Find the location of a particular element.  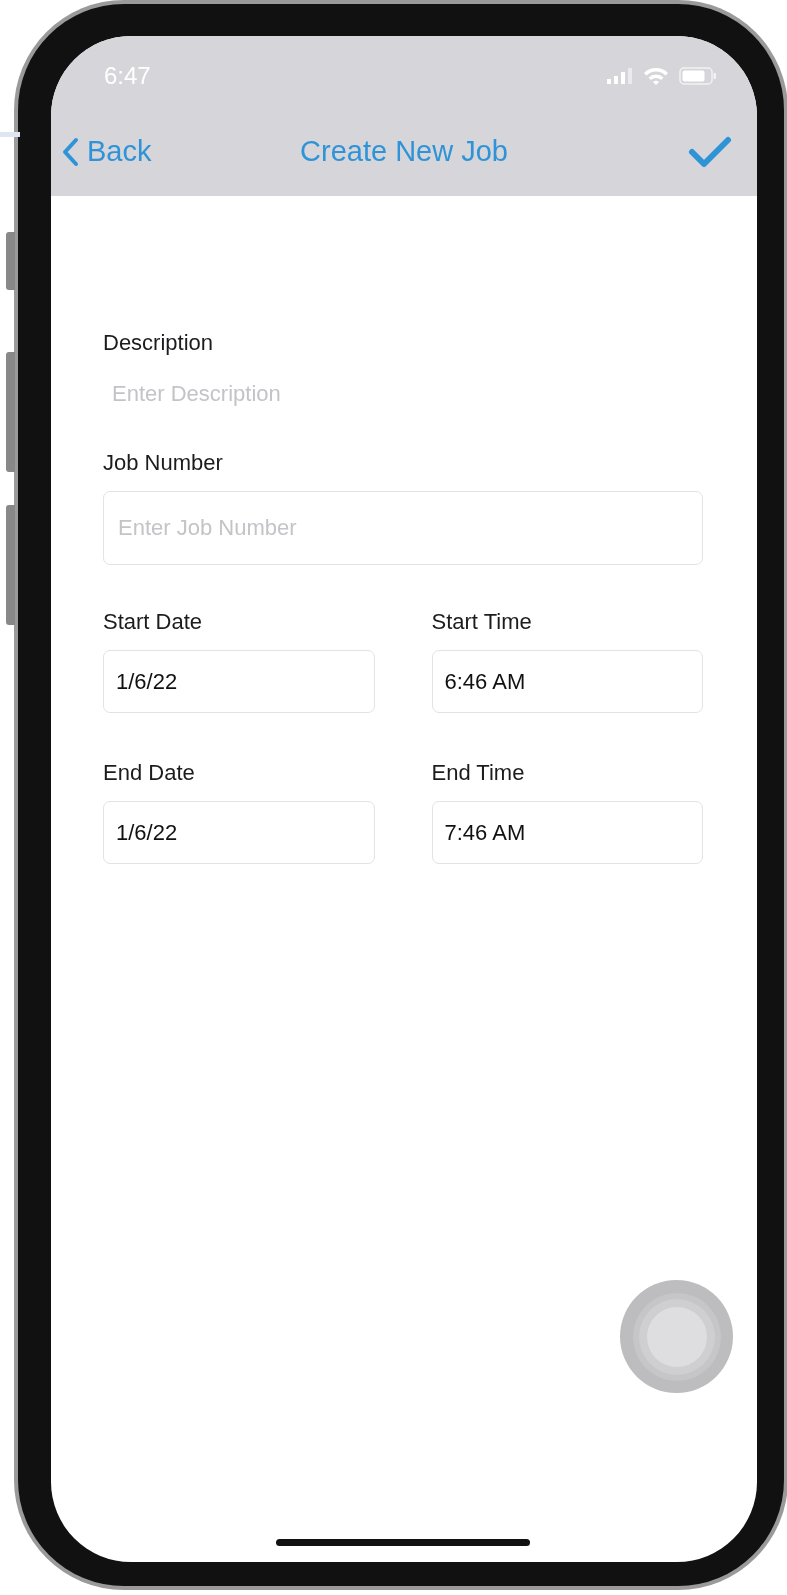

field-label: Job Number is located at coordinates (163, 463).